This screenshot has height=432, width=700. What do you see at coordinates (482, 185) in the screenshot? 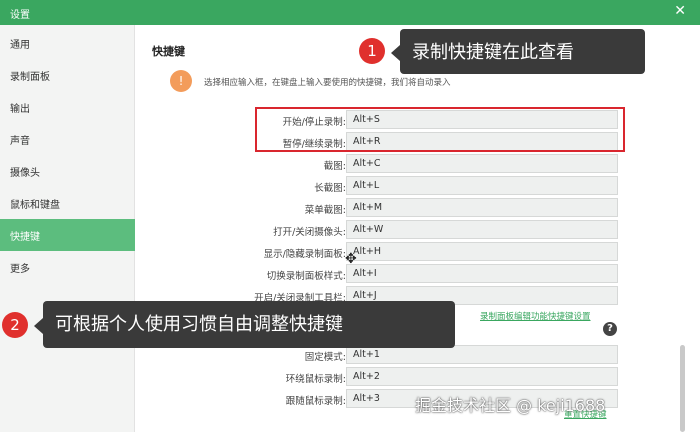
I see `shortcut-input-long-screenshot: Alt+L` at bounding box center [482, 185].